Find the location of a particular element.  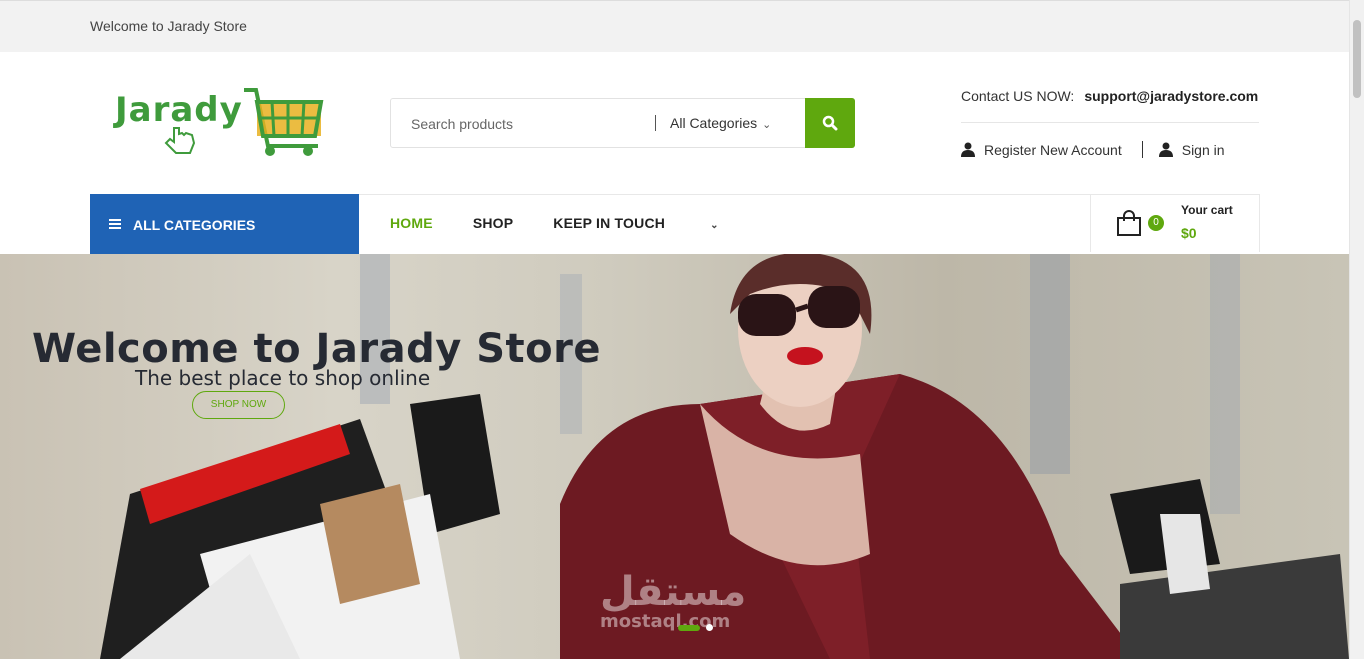

search-button is located at coordinates (830, 123).